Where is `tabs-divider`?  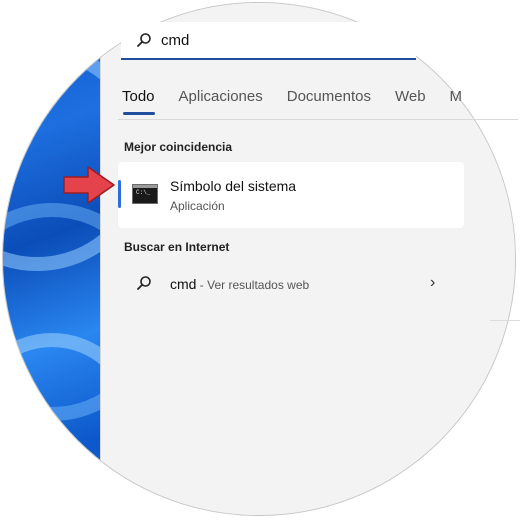 tabs-divider is located at coordinates (318, 119).